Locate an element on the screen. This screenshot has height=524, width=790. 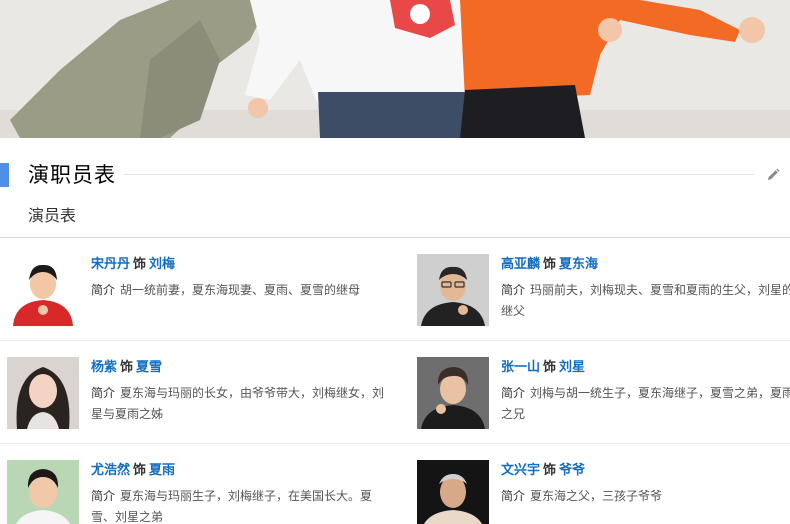
cast-intro: 简介 夏东海之父，三孩子爷爷 is located at coordinates (645, 496).